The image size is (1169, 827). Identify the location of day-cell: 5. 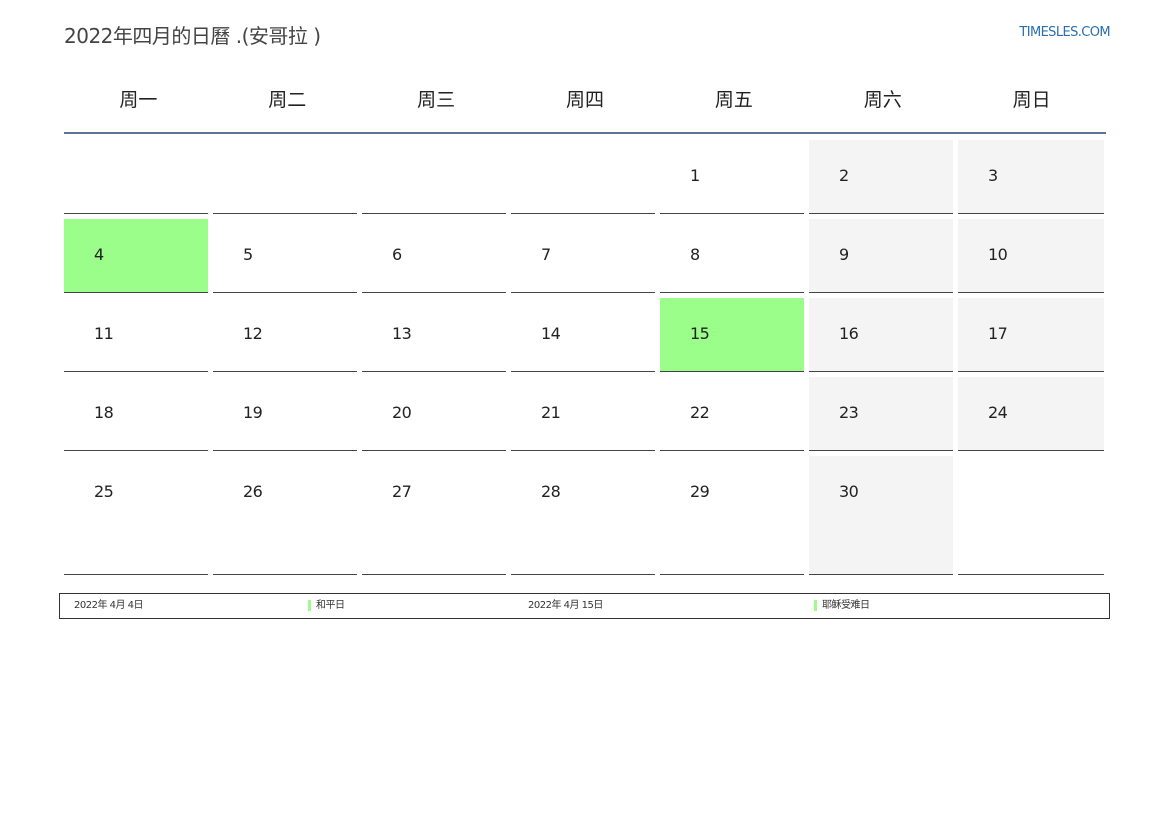
(285, 256).